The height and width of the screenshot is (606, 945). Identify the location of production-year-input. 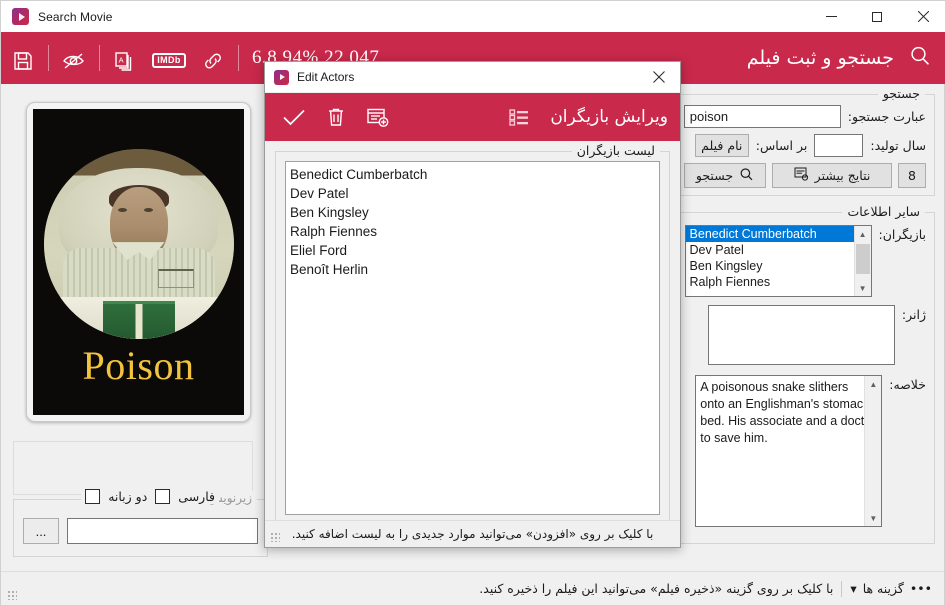
(839, 145).